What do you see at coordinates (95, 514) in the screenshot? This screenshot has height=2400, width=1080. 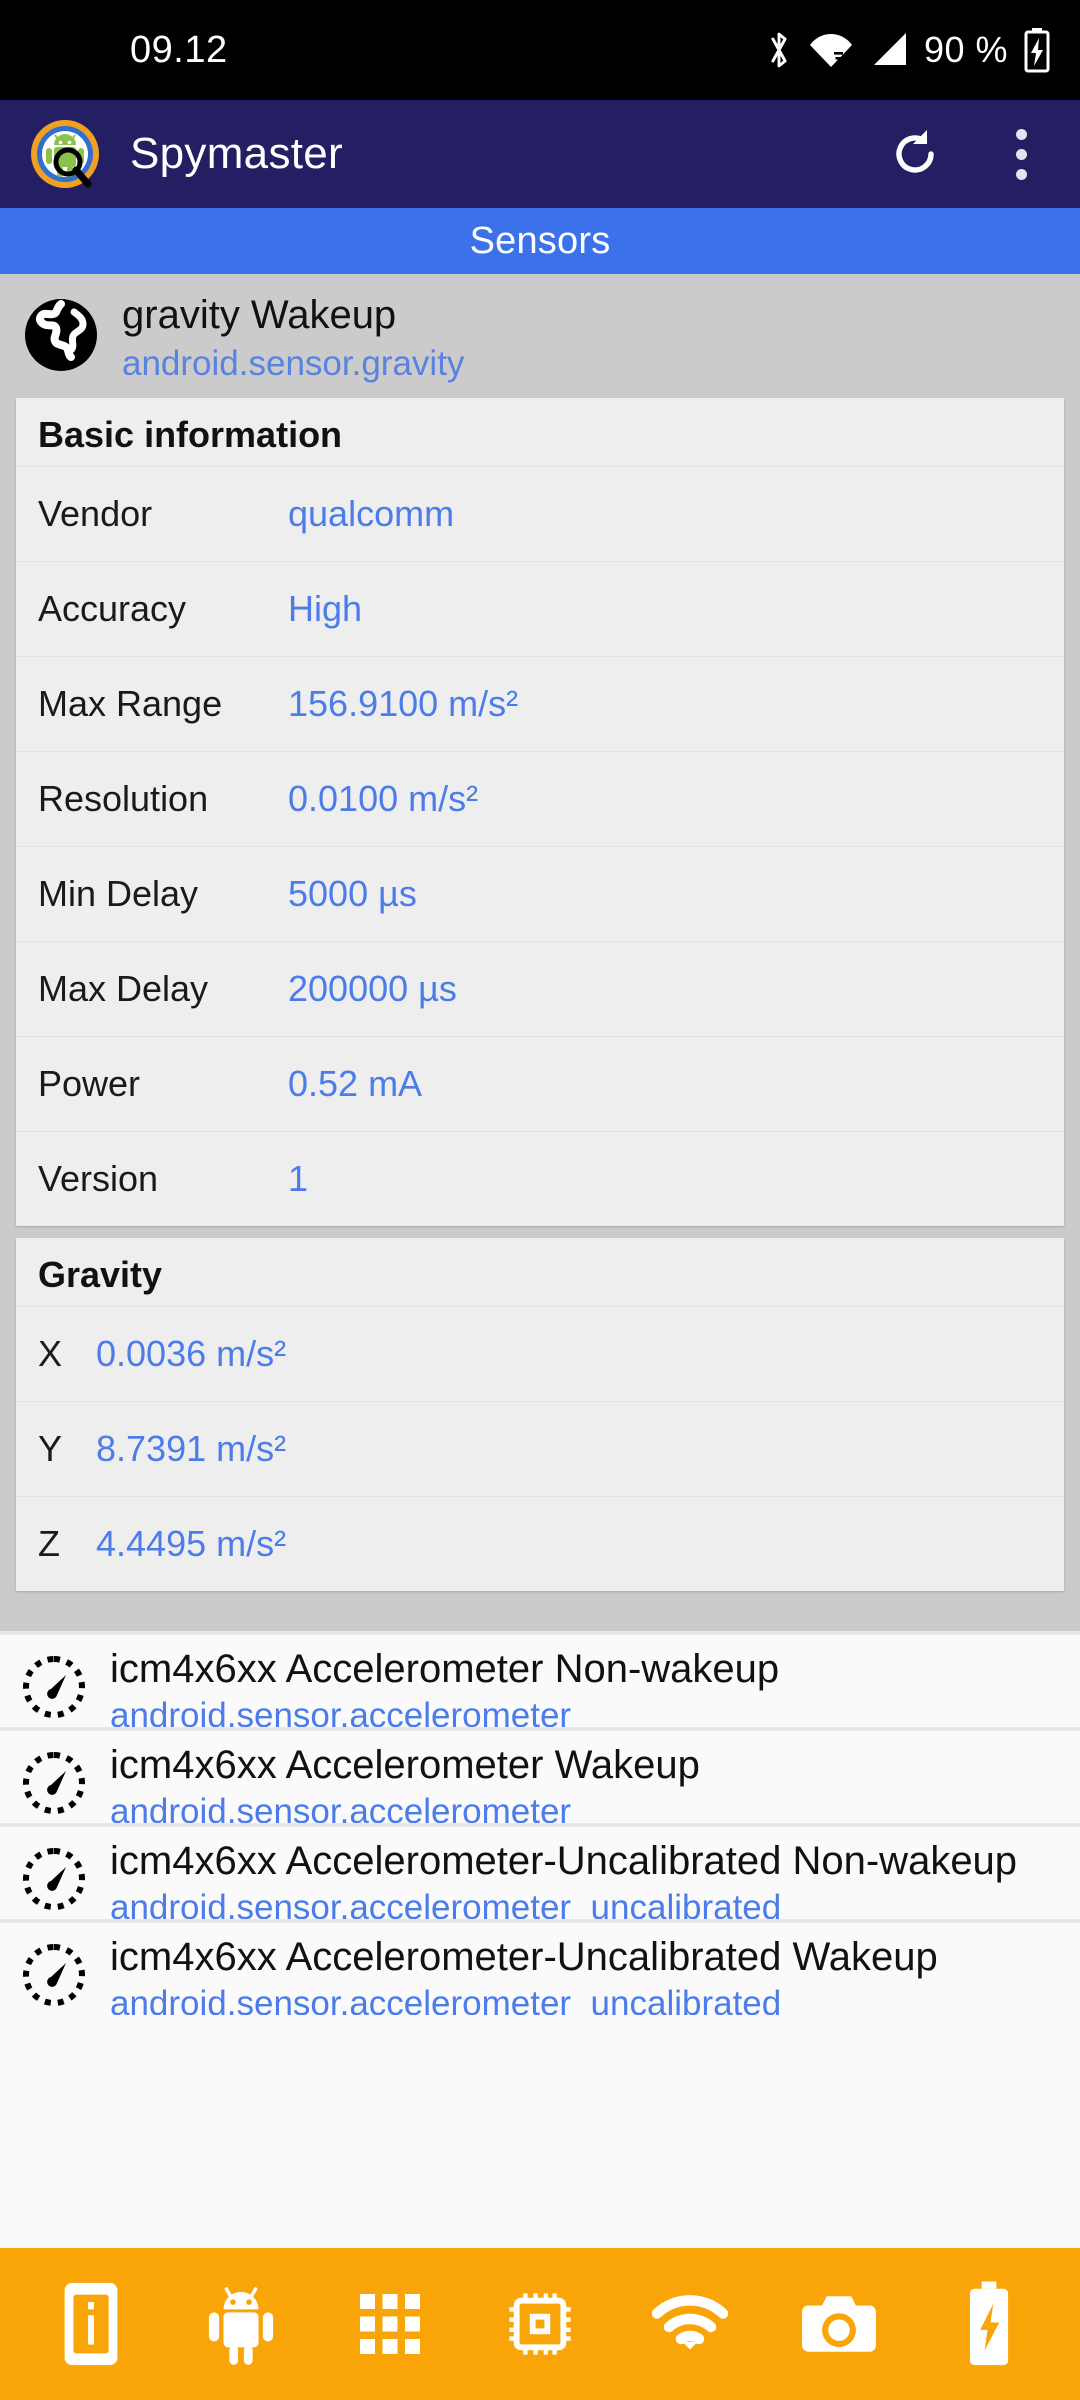 I see `row-key: Vendor` at bounding box center [95, 514].